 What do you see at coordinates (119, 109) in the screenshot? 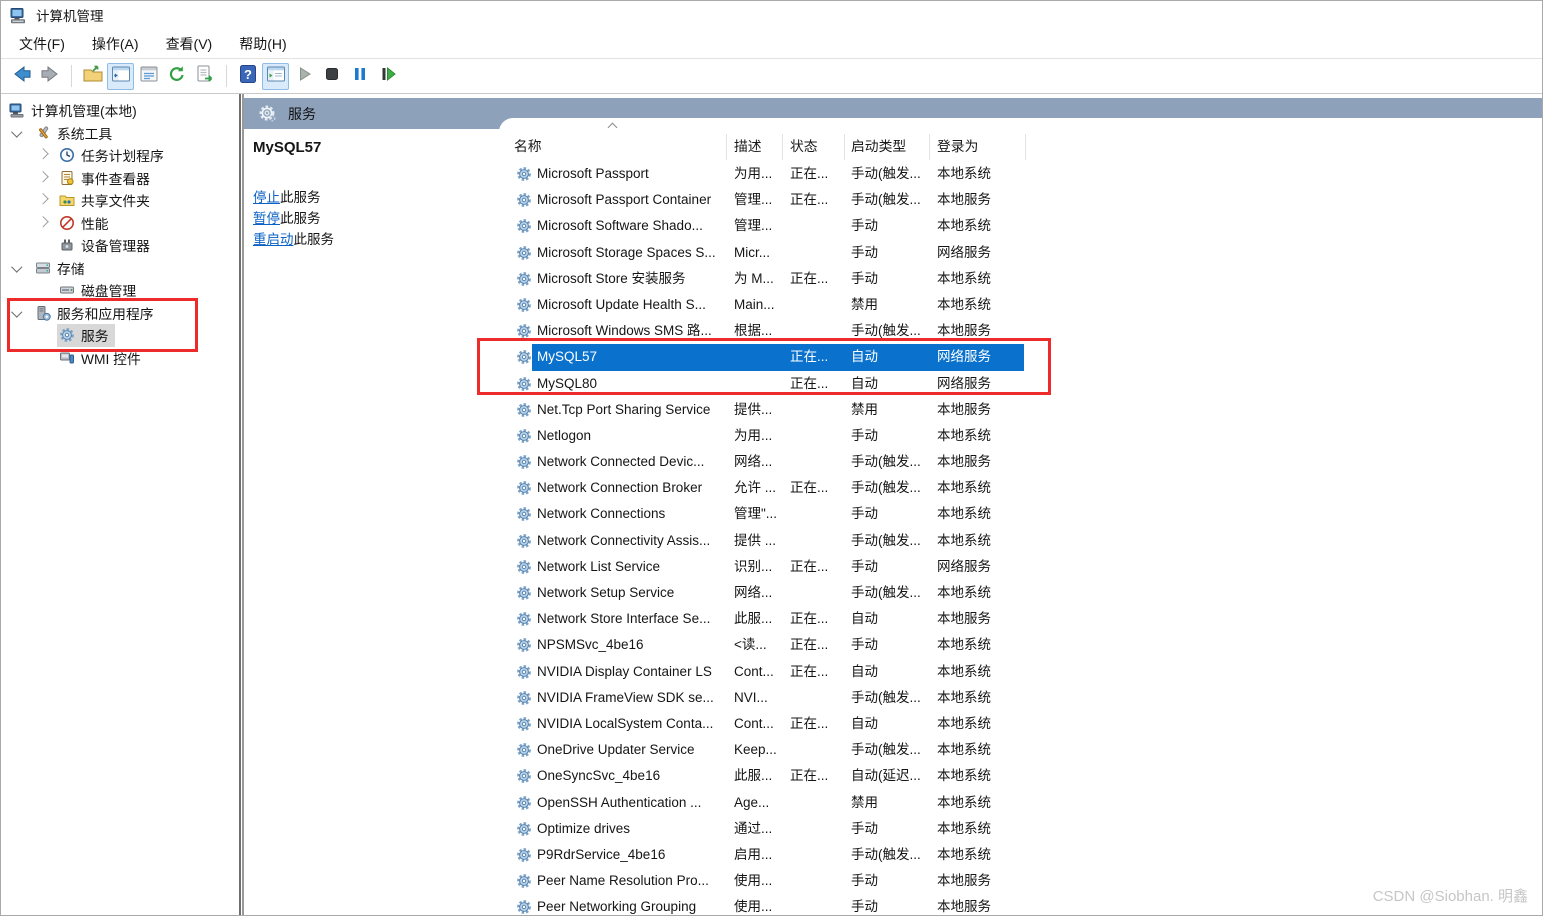
I see `tree-item-computer-management-local: 计算机管理(本地)` at bounding box center [119, 109].